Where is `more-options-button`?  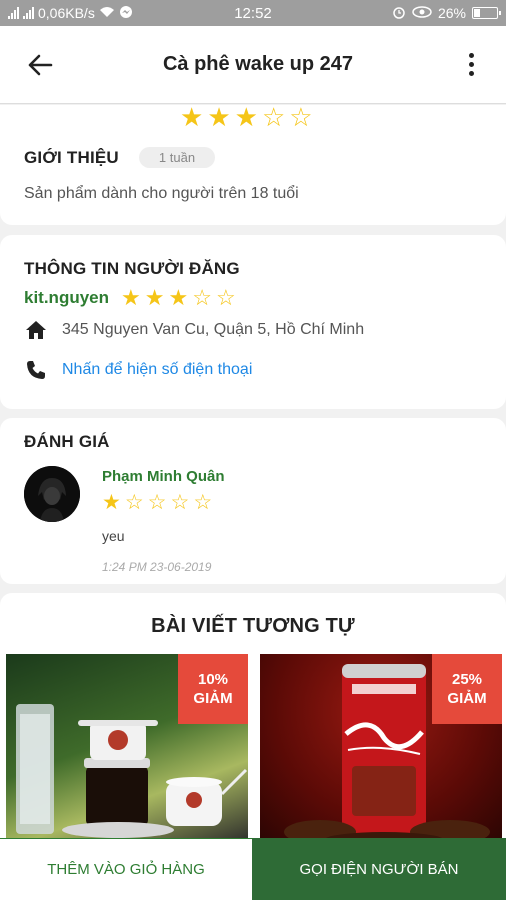 more-options-button is located at coordinates (471, 65).